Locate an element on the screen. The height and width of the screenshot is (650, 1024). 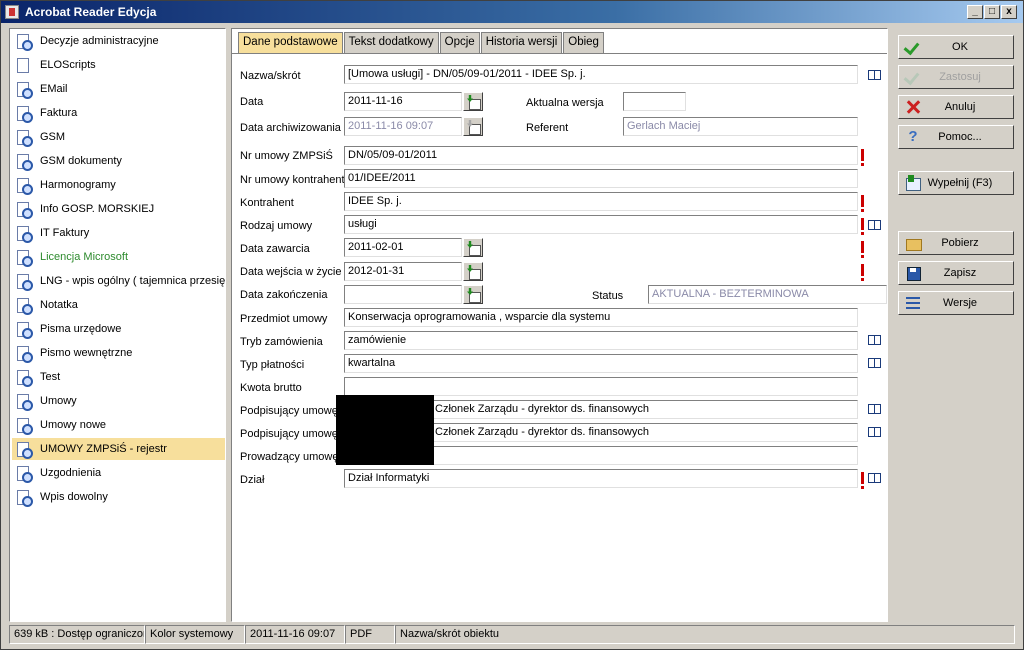
tab-dane-podstawowe: Dane podstawowe is located at coordinates (290, 43).